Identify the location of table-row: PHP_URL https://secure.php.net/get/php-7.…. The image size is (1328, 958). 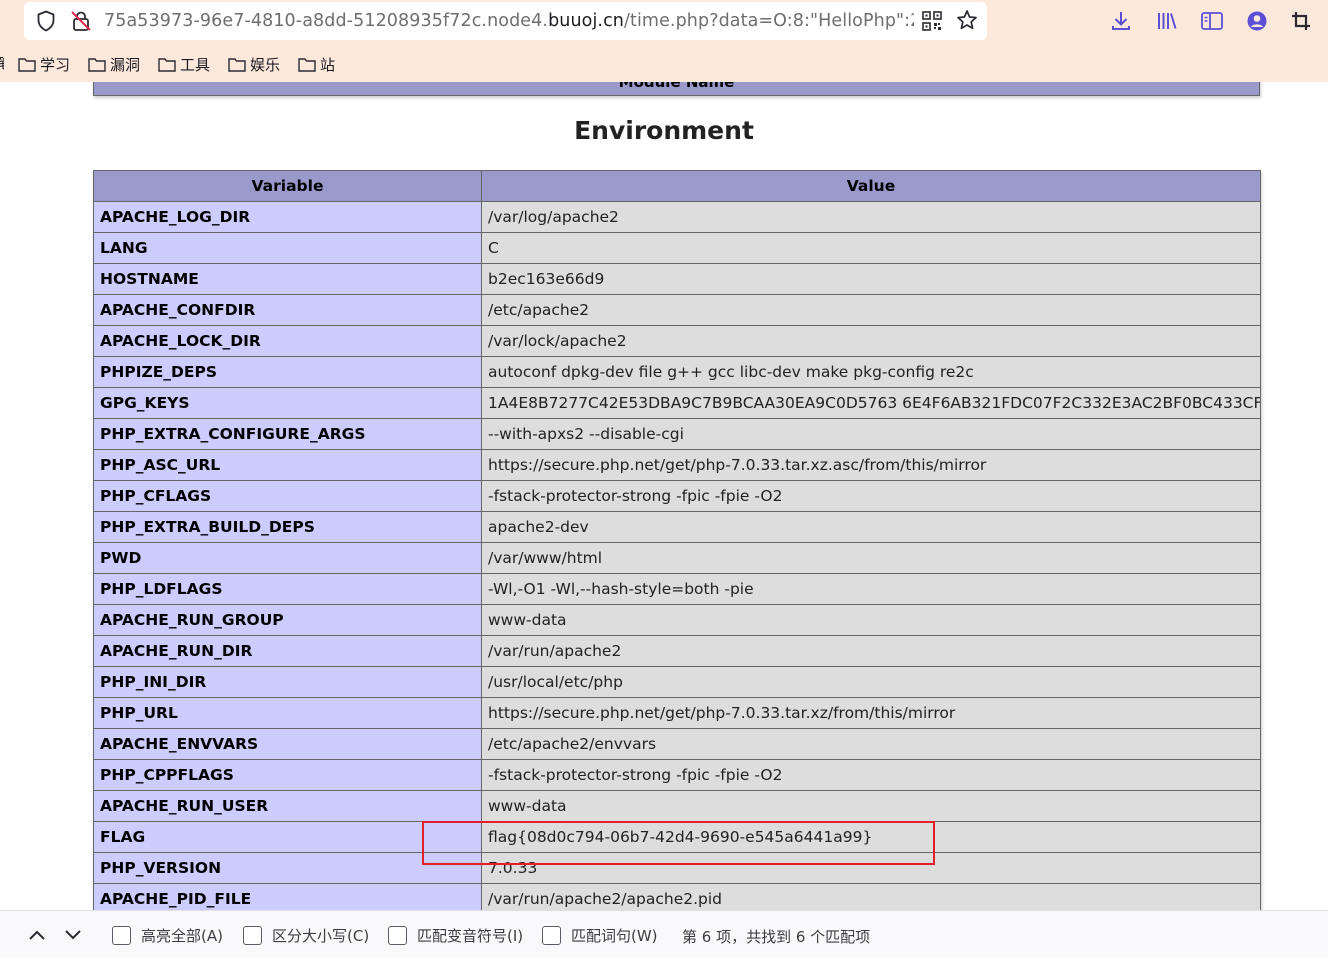
(677, 713).